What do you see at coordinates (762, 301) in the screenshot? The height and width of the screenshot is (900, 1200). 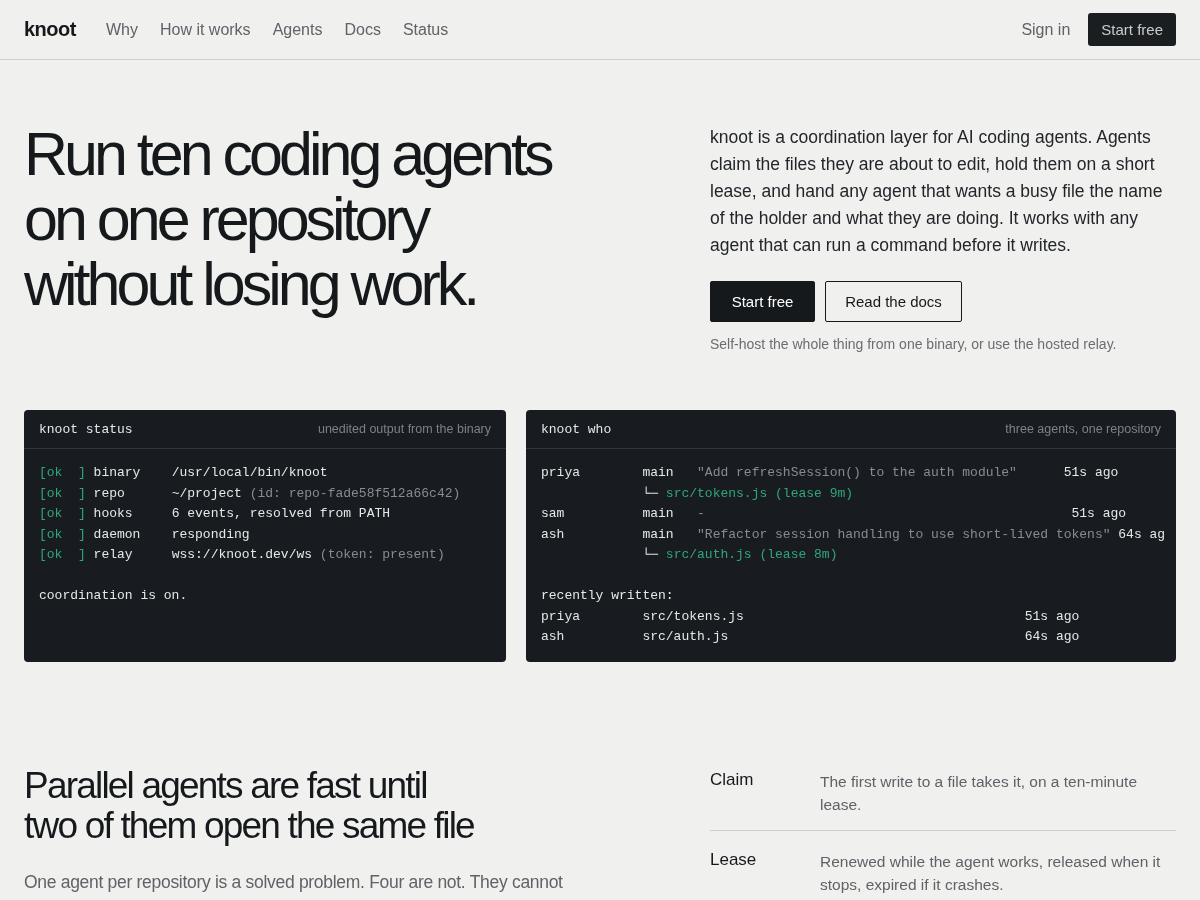 I see `cta-button: Start free` at bounding box center [762, 301].